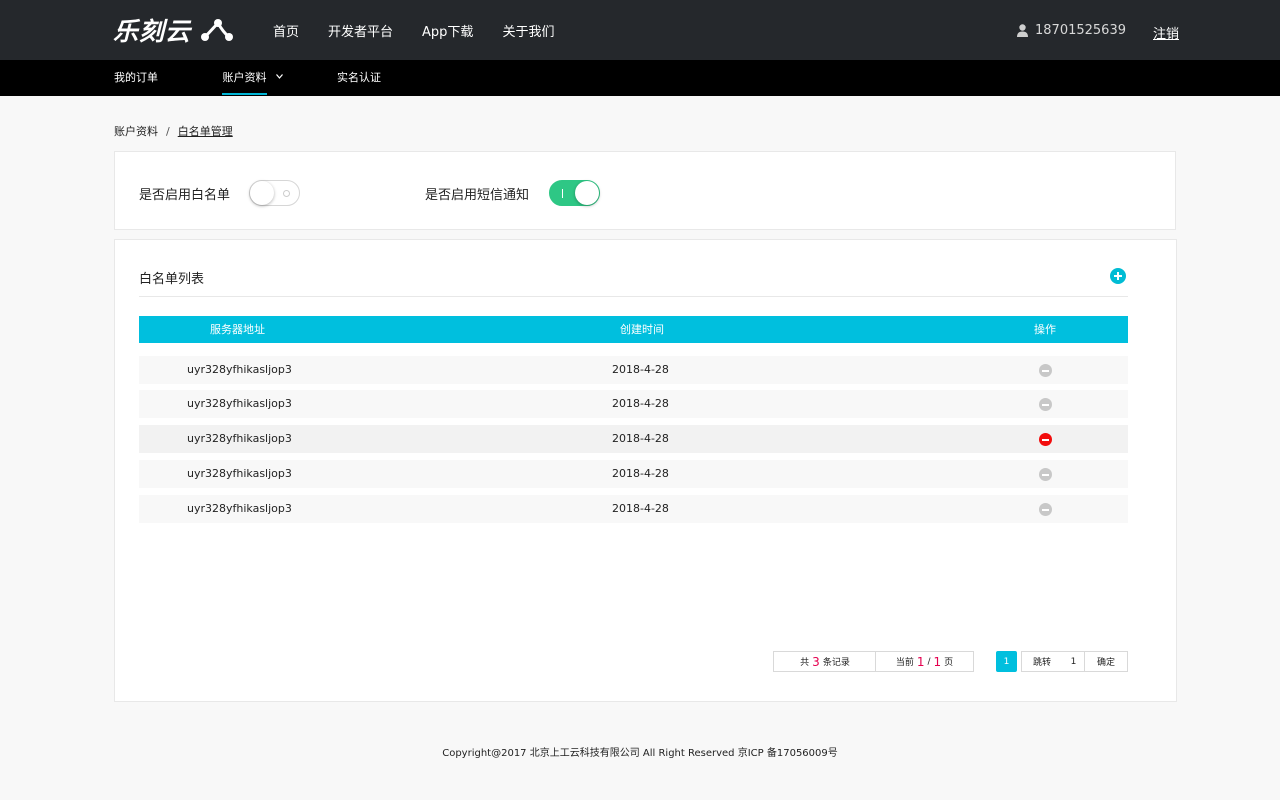  What do you see at coordinates (528, 30) in the screenshot?
I see `nav-about: 关于我们` at bounding box center [528, 30].